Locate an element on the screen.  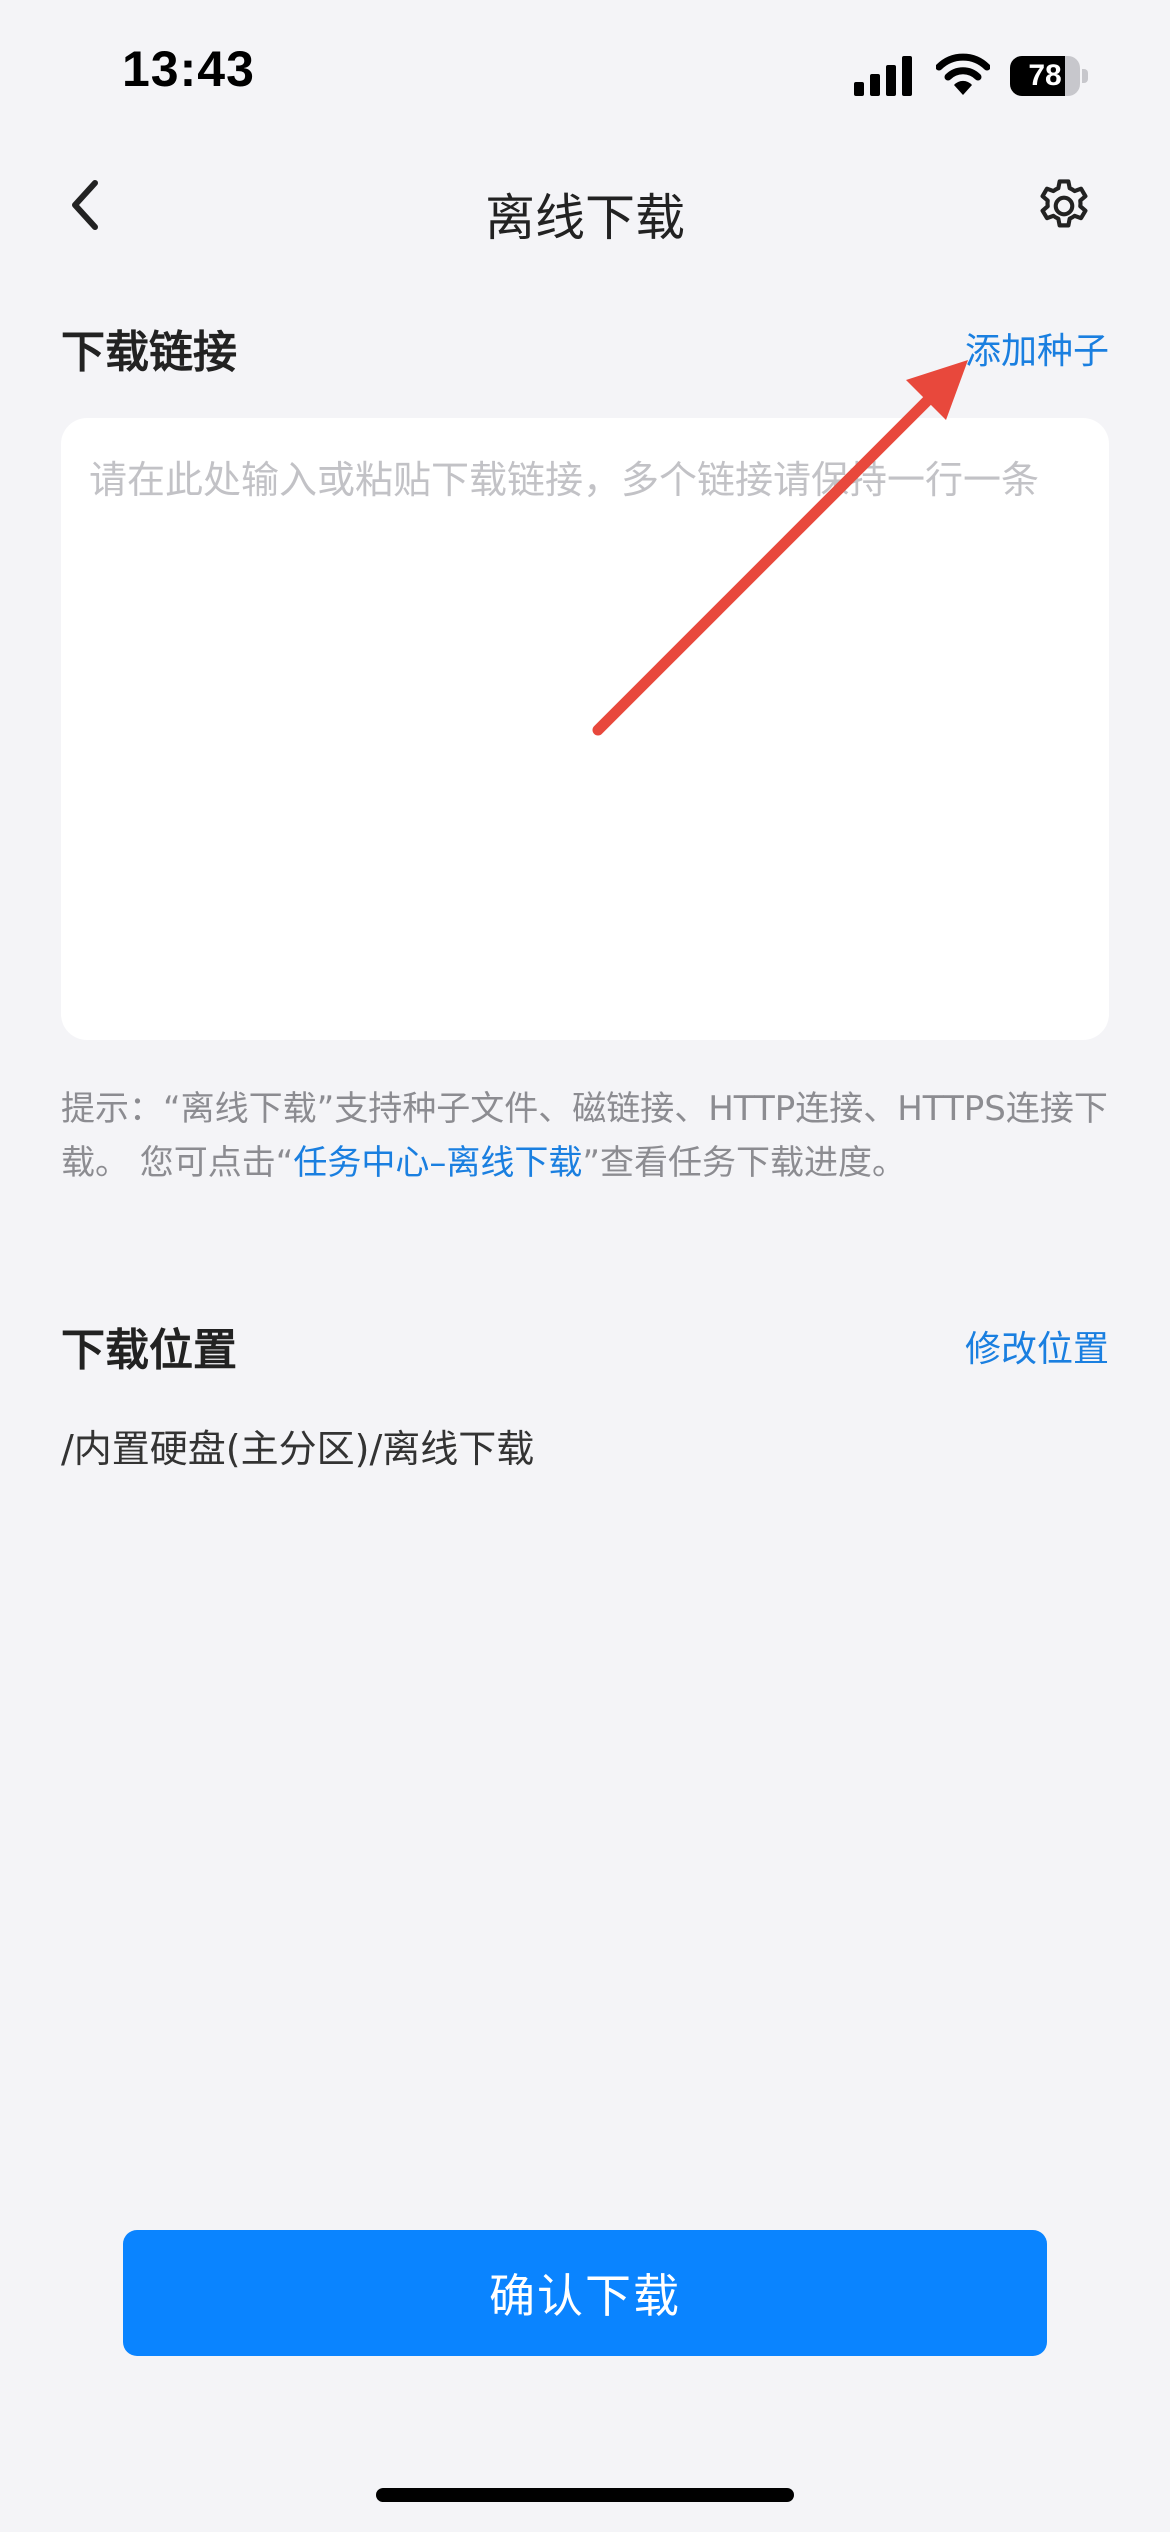
settings-button is located at coordinates (1064, 206).